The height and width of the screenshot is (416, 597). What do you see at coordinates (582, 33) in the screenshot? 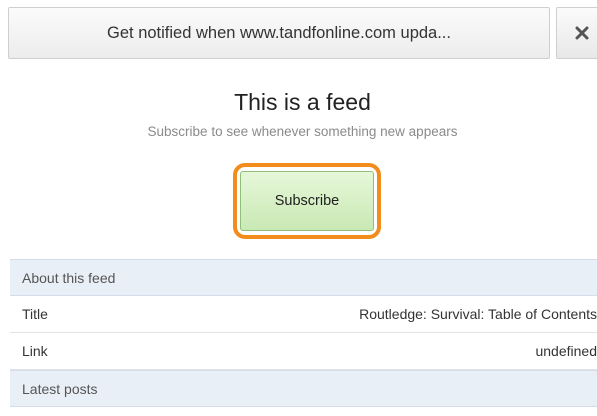
I see `close-x-icon` at bounding box center [582, 33].